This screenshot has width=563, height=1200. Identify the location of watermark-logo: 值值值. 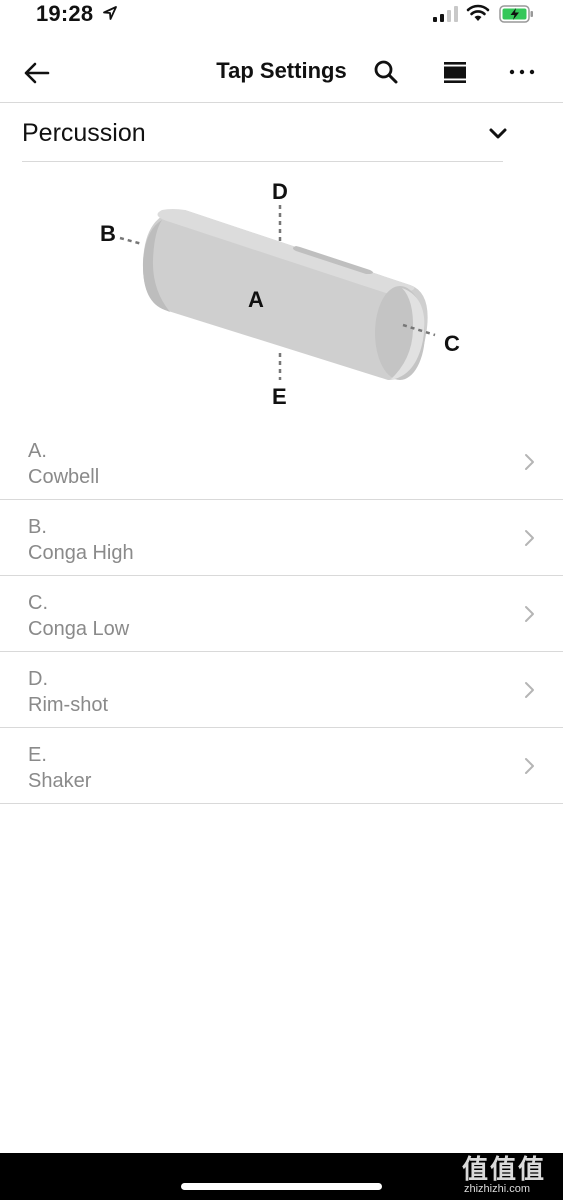
(504, 1169).